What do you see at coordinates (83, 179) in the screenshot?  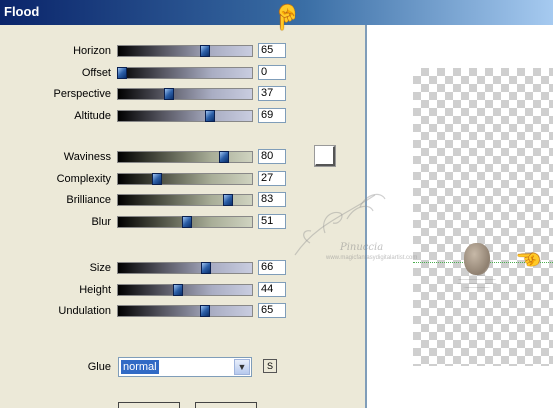 I see `slider-label-complexity: Complexity` at bounding box center [83, 179].